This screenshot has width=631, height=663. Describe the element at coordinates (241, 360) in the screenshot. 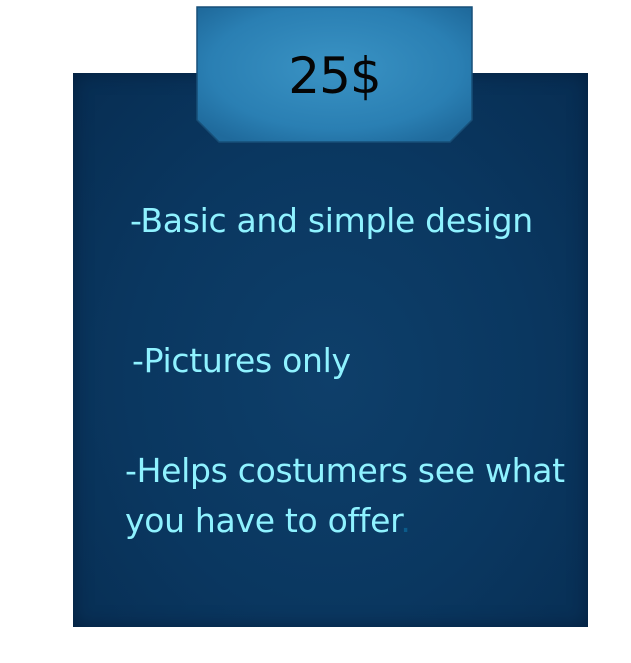

I see `feature-pictures-only: -Pictures only` at that location.